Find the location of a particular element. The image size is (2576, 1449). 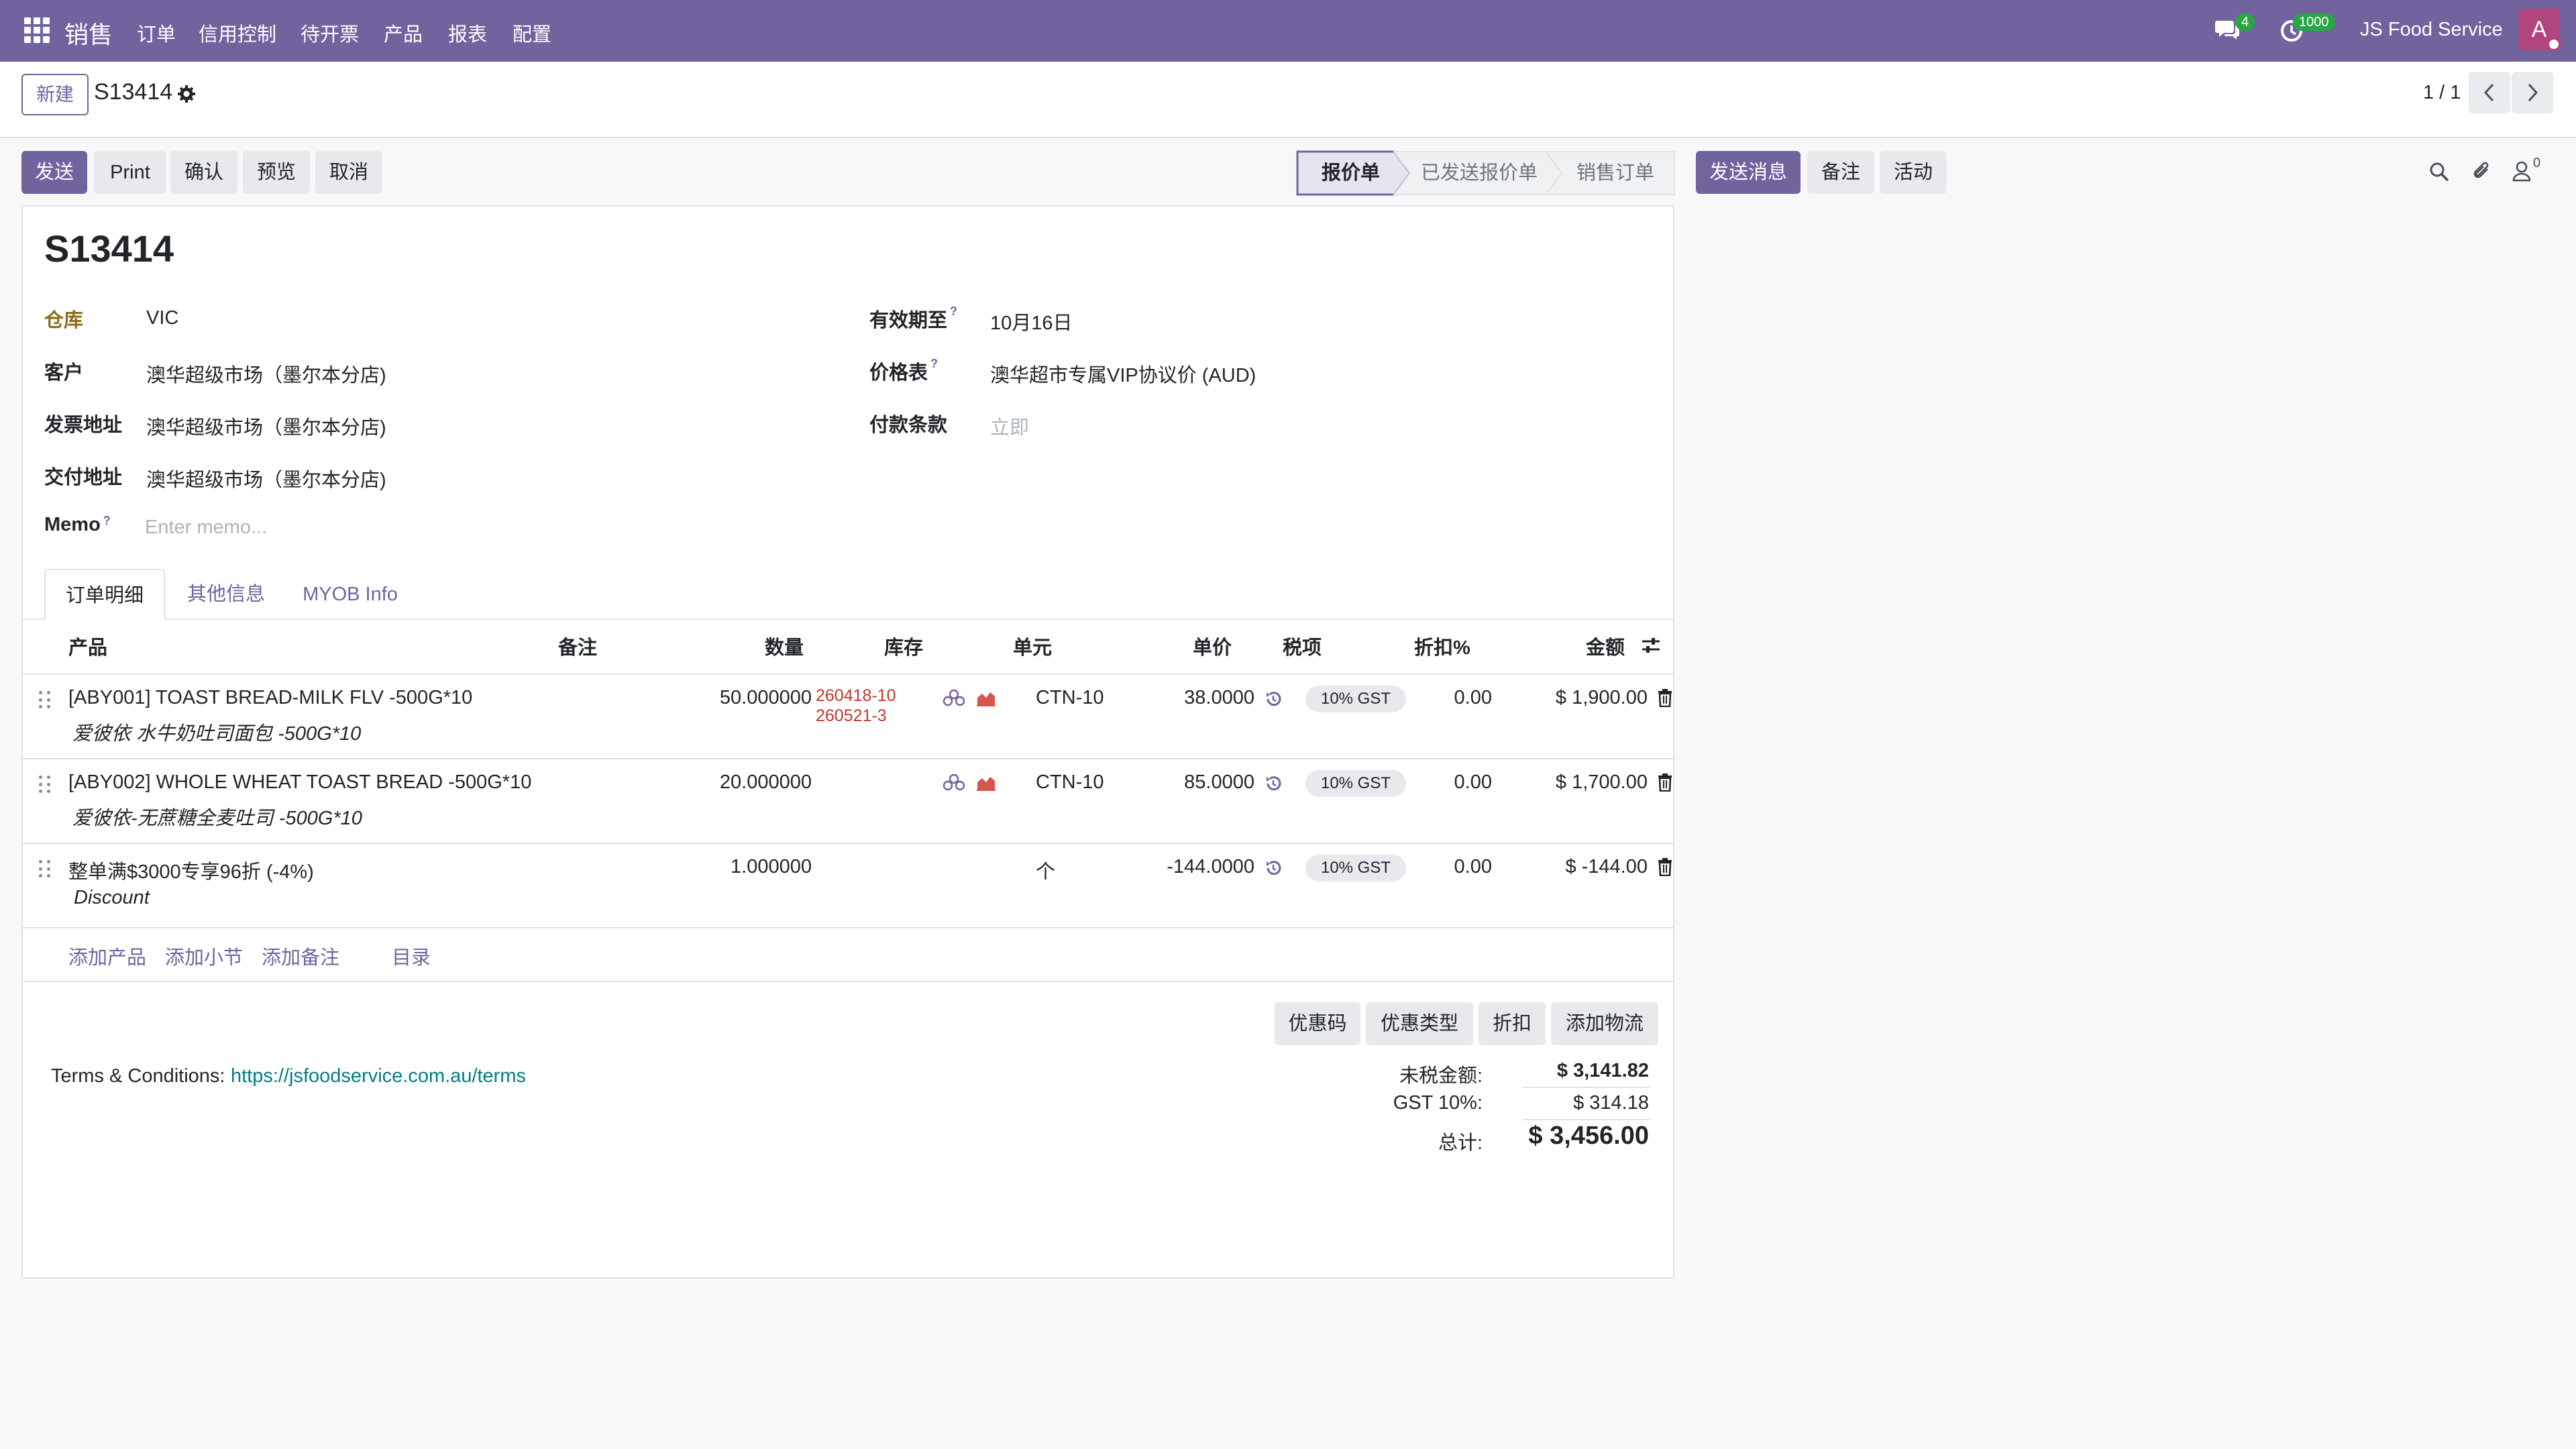

row-price: -144.0000 is located at coordinates (1168, 867).